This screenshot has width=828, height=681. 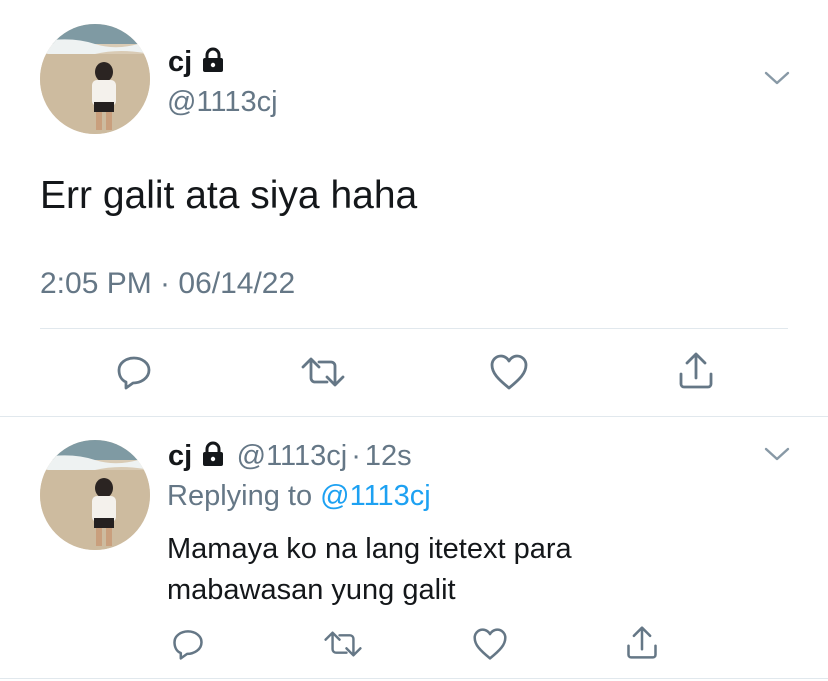 What do you see at coordinates (240, 496) in the screenshot?
I see `replying-to-label: Replying to` at bounding box center [240, 496].